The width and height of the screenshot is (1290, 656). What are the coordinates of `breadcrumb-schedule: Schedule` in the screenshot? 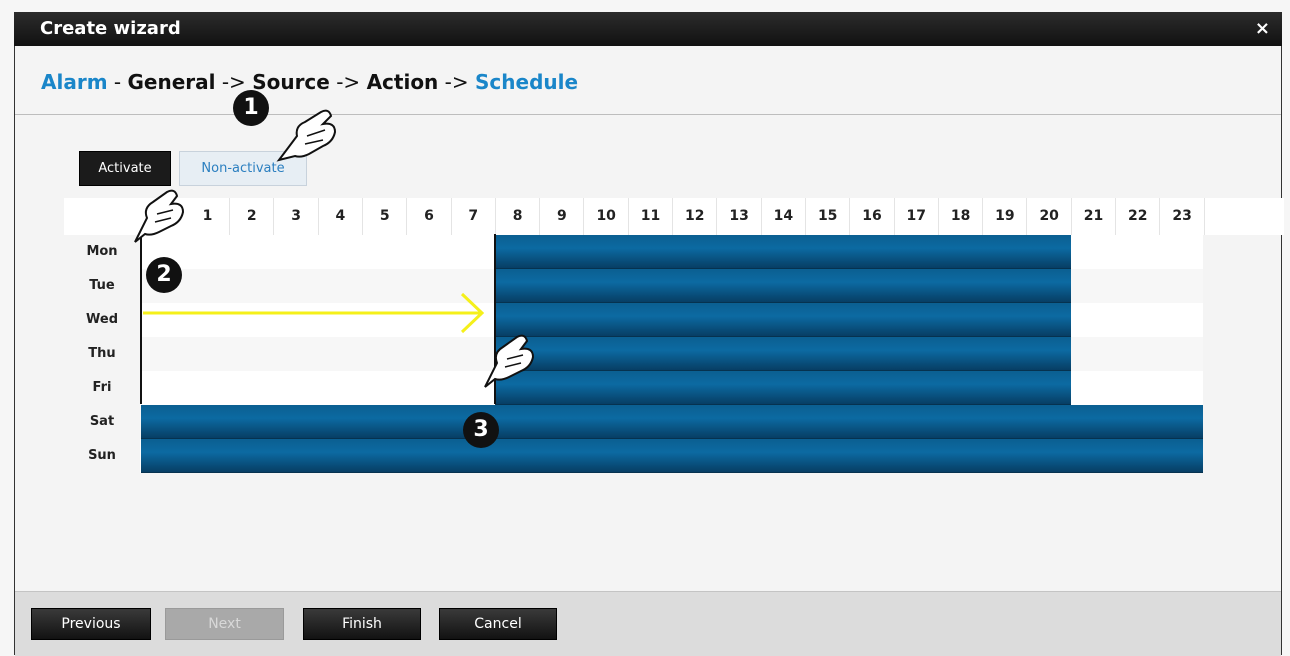 It's located at (527, 82).